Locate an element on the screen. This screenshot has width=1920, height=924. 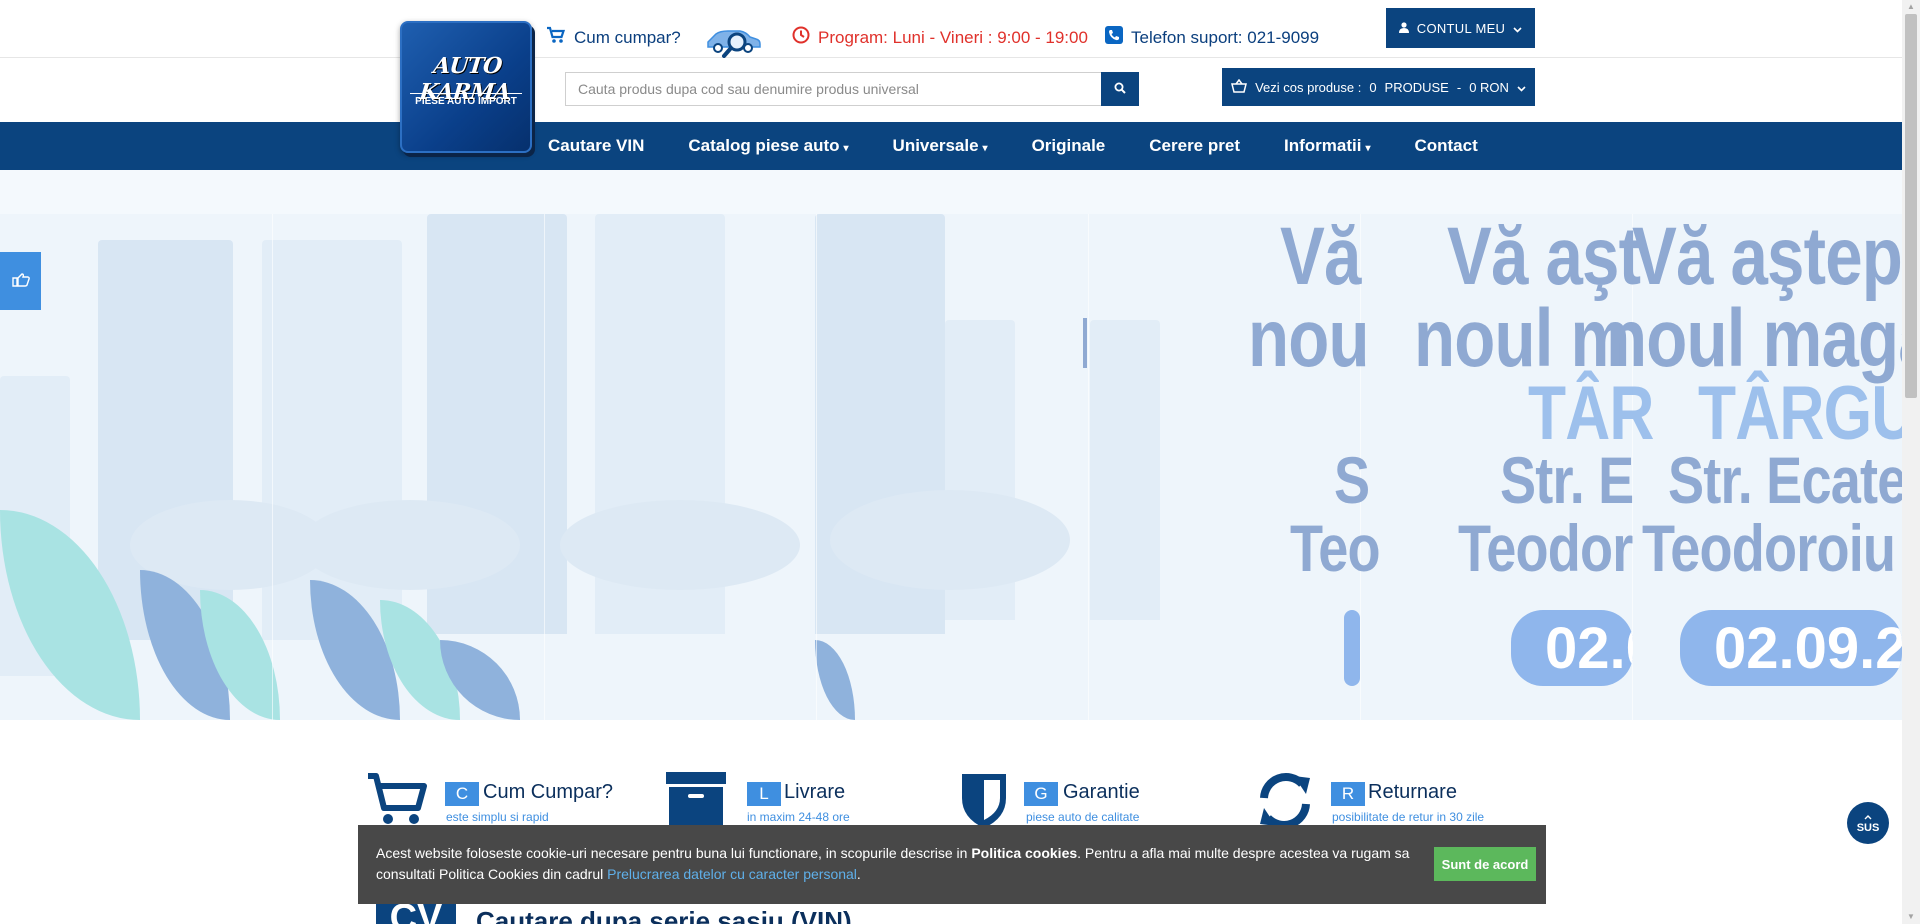
cart-label: Vezi cos produse : is located at coordinates (1308, 87).